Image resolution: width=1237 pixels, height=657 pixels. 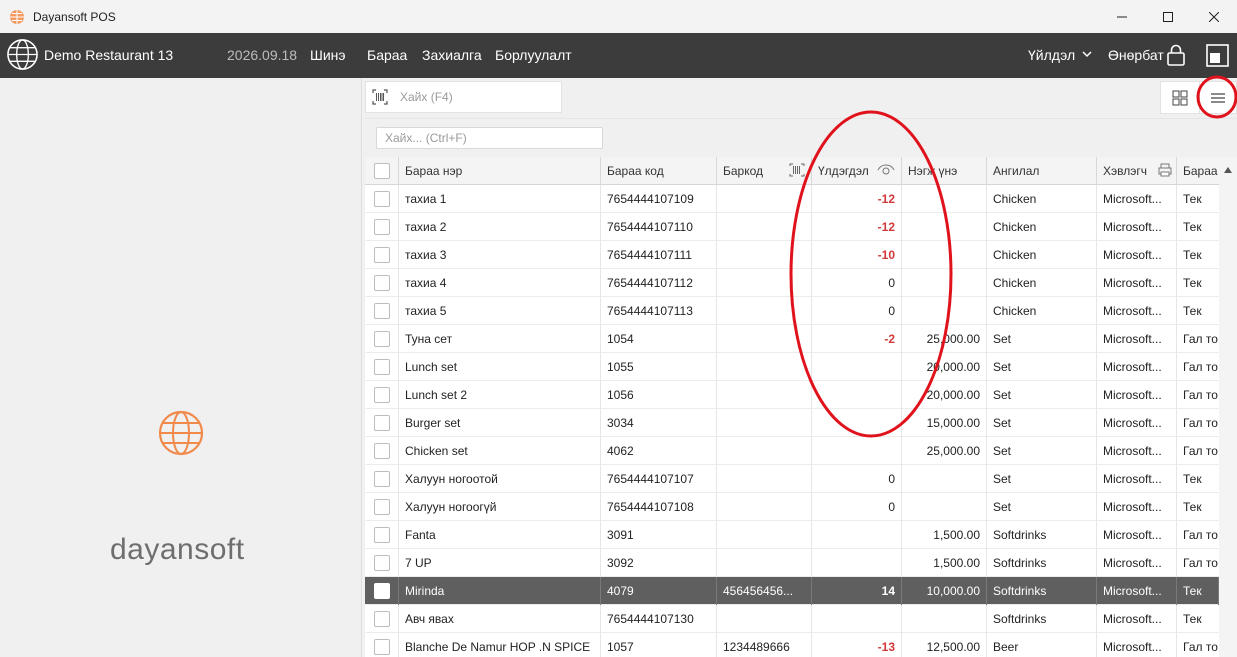 I want to click on globe-logo-icon, so click(x=22, y=54).